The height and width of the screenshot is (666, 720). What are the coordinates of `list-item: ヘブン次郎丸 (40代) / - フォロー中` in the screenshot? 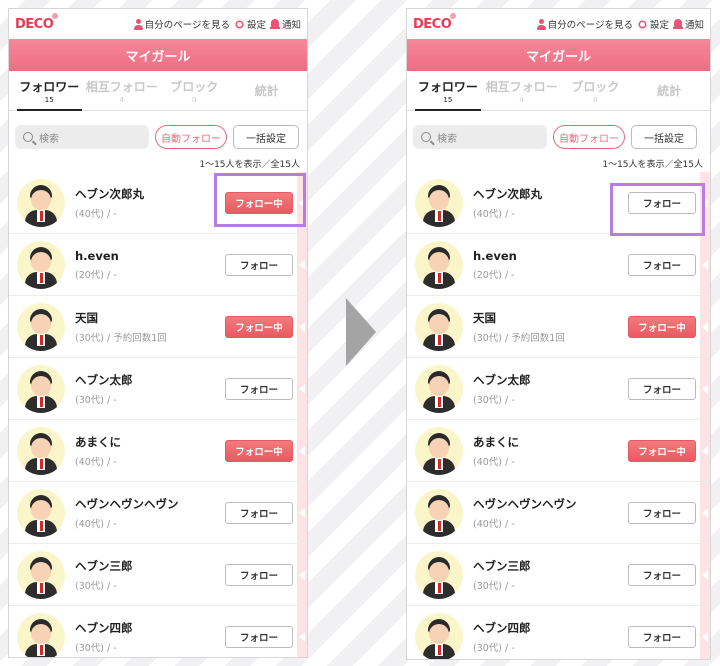 It's located at (158, 203).